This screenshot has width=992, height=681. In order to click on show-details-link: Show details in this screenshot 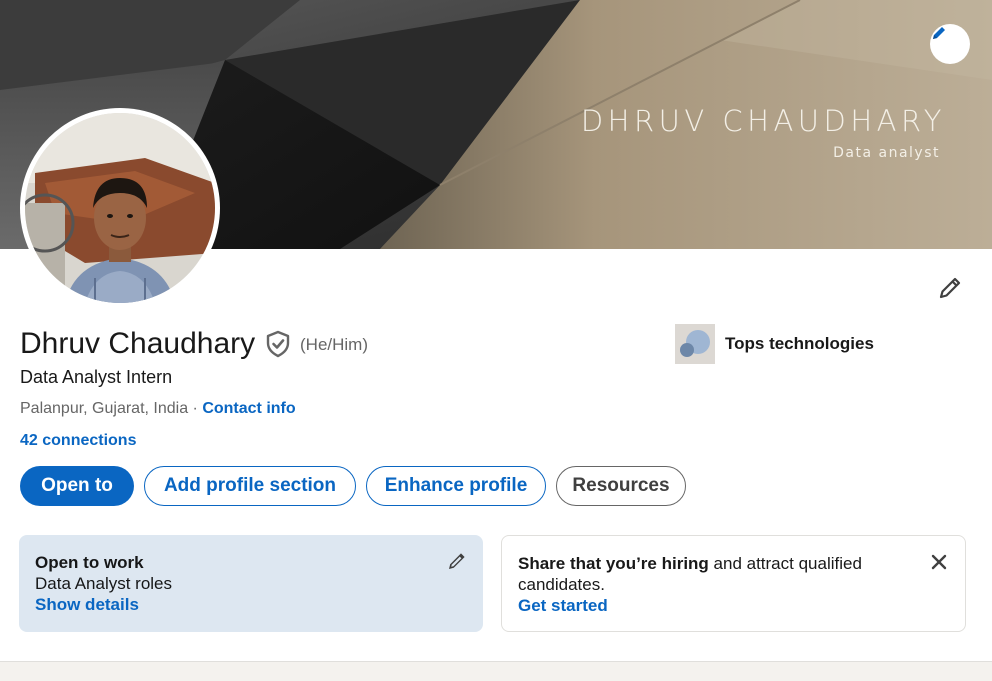, I will do `click(251, 605)`.